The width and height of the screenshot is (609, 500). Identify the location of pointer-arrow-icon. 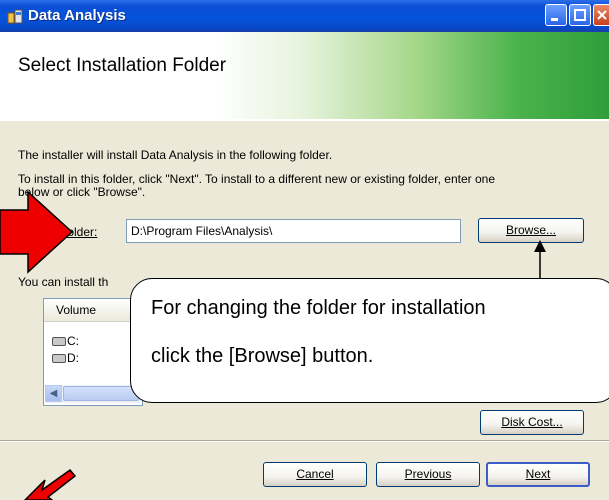
(540, 246).